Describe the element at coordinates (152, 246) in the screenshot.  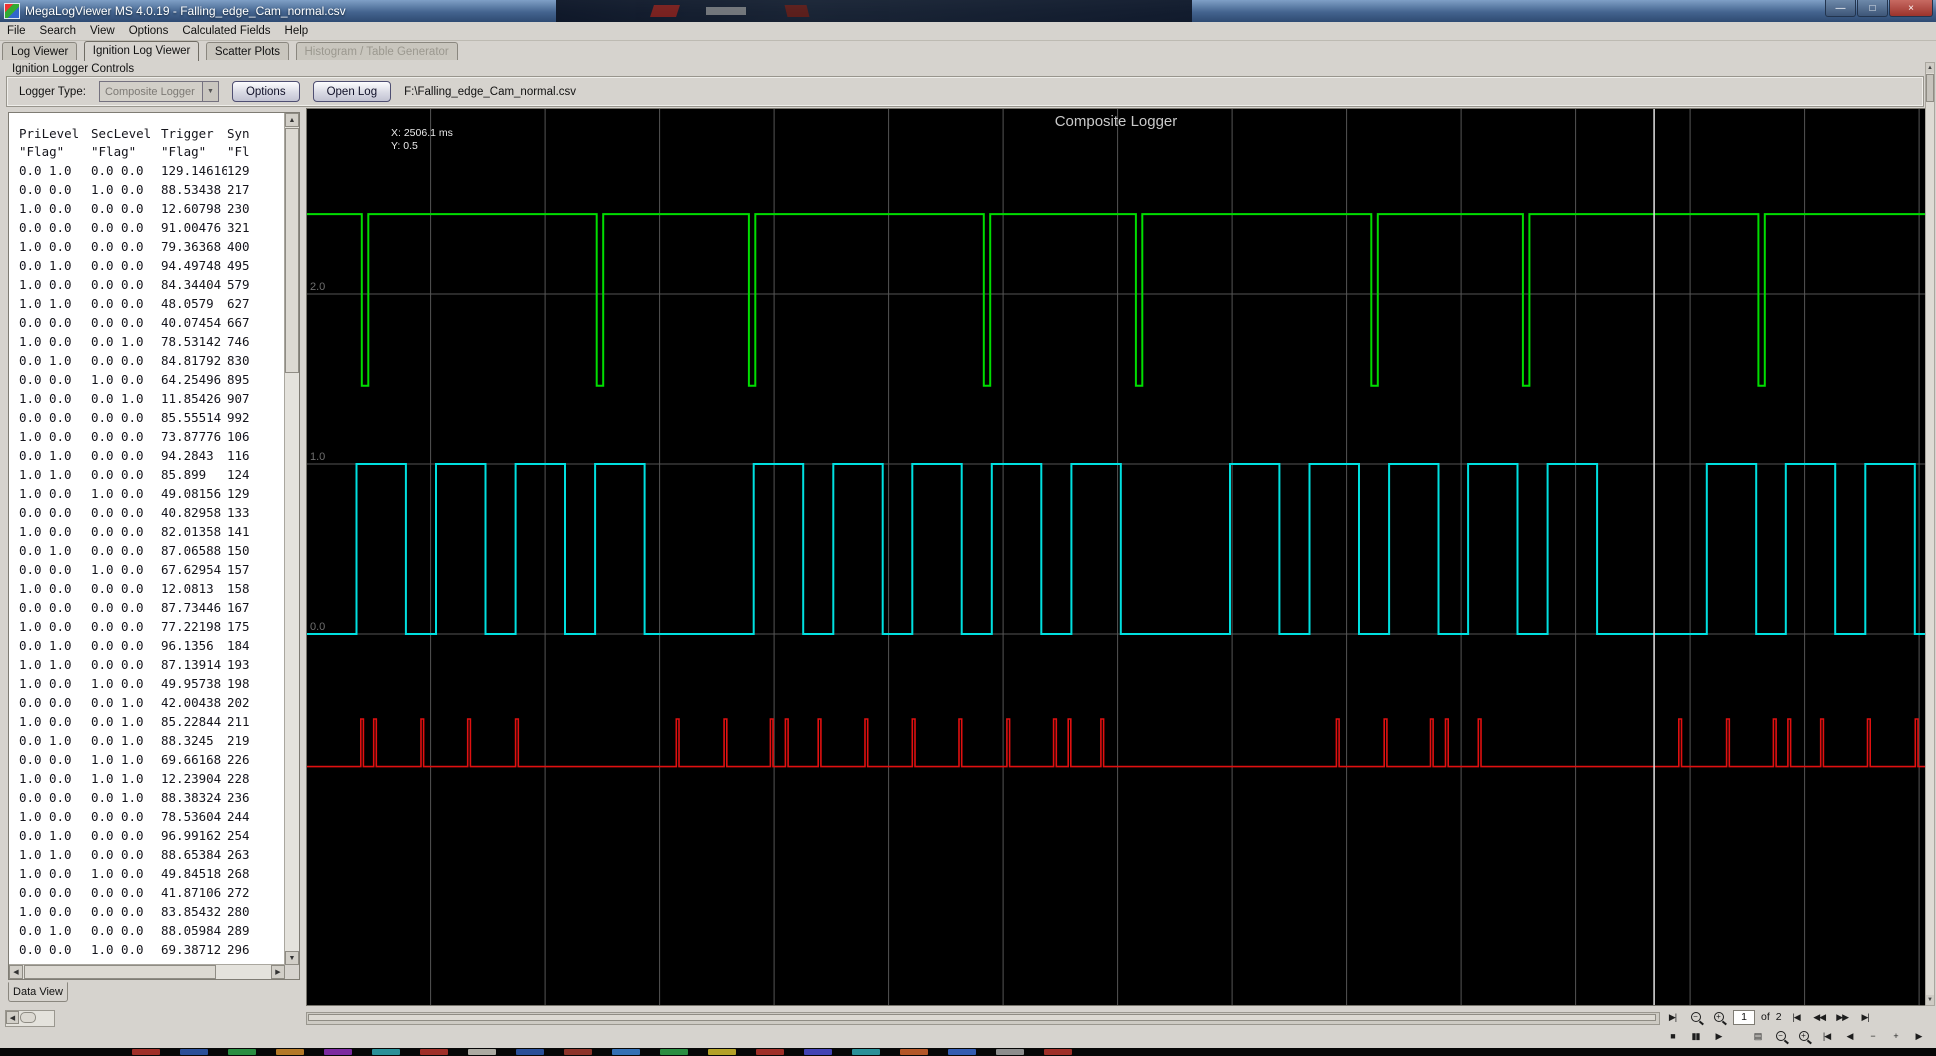
I see `table-row: 1.0 0.0 0.0 0.0 79.36368 400` at that location.